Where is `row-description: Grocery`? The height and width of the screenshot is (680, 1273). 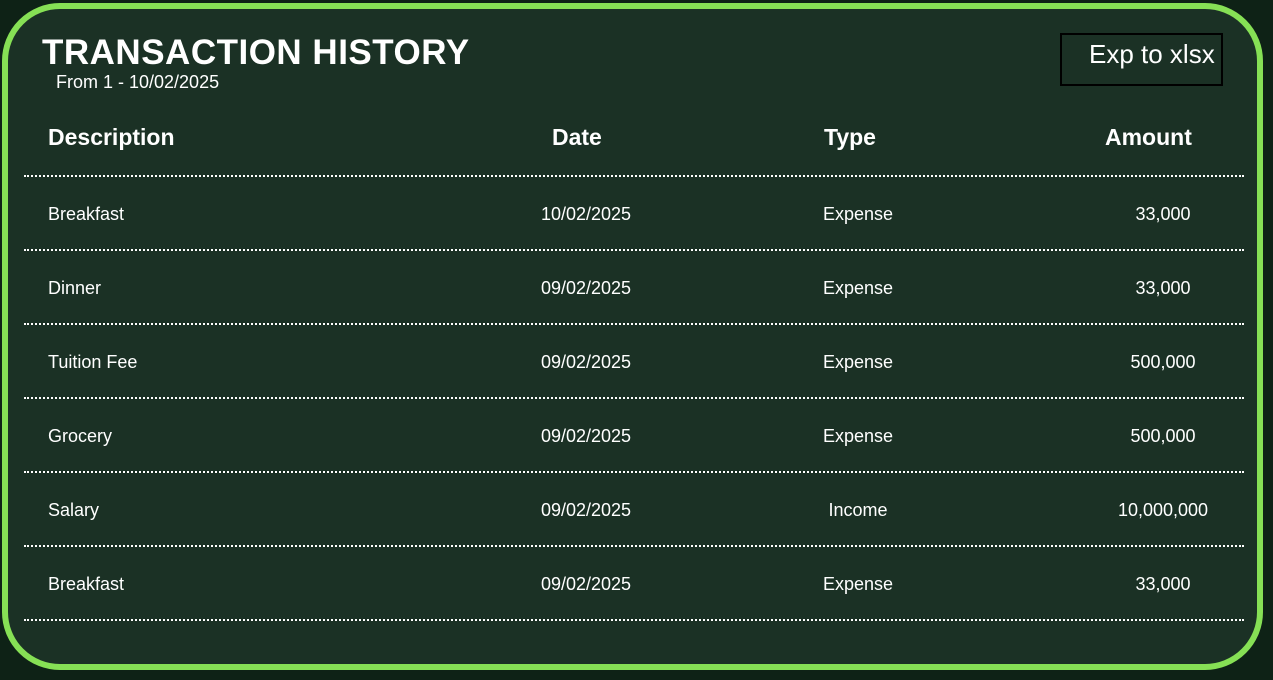 row-description: Grocery is located at coordinates (80, 436).